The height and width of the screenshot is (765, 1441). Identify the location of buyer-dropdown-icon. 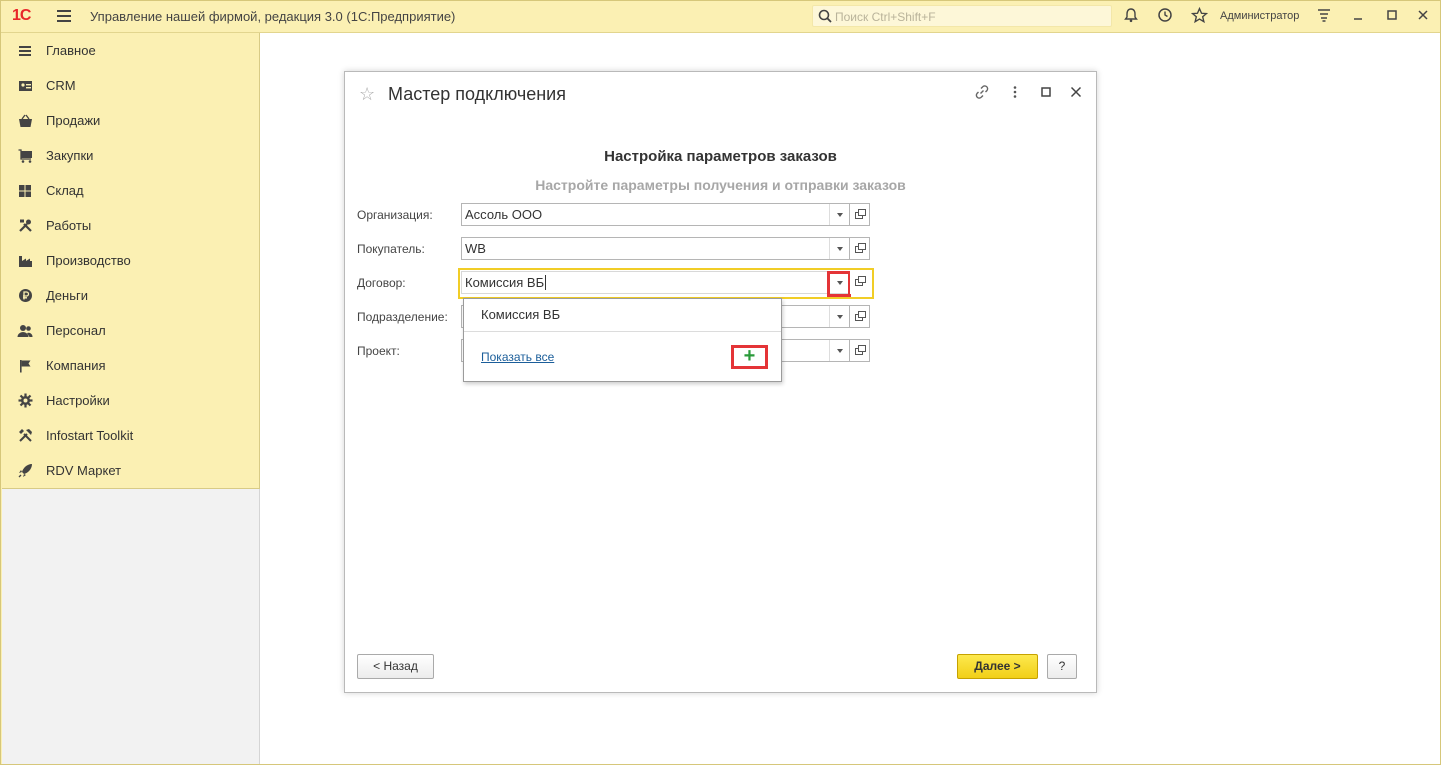
(839, 248).